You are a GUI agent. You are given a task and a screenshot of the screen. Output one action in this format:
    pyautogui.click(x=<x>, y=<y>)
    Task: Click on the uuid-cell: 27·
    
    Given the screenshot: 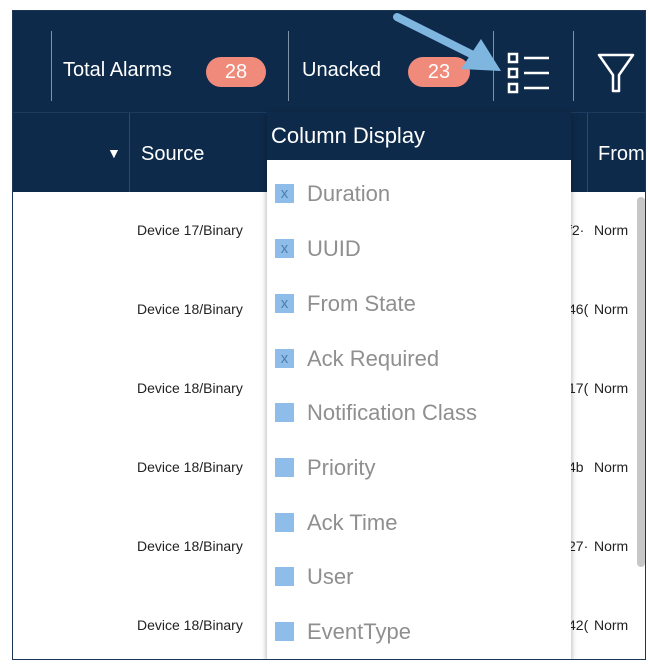 What is the action you would take?
    pyautogui.click(x=578, y=546)
    